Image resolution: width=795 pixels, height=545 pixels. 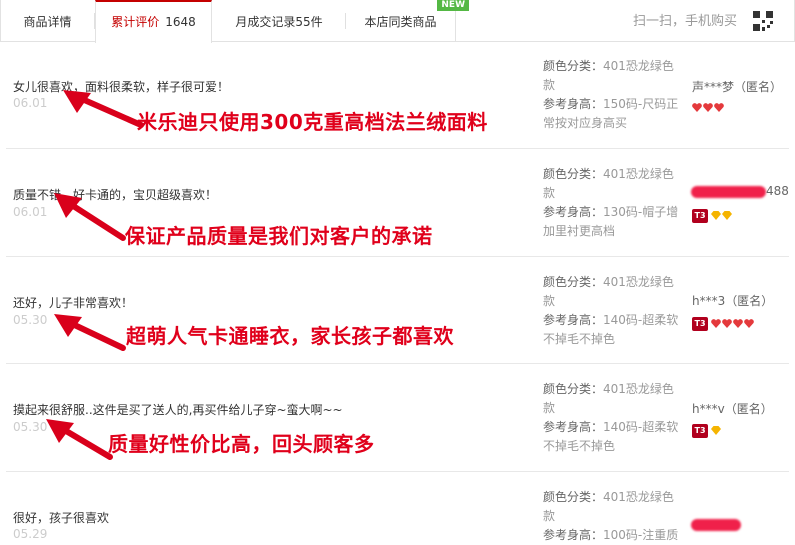 I want to click on review-comment: 很好，孩子很喜欢, so click(x=61, y=518).